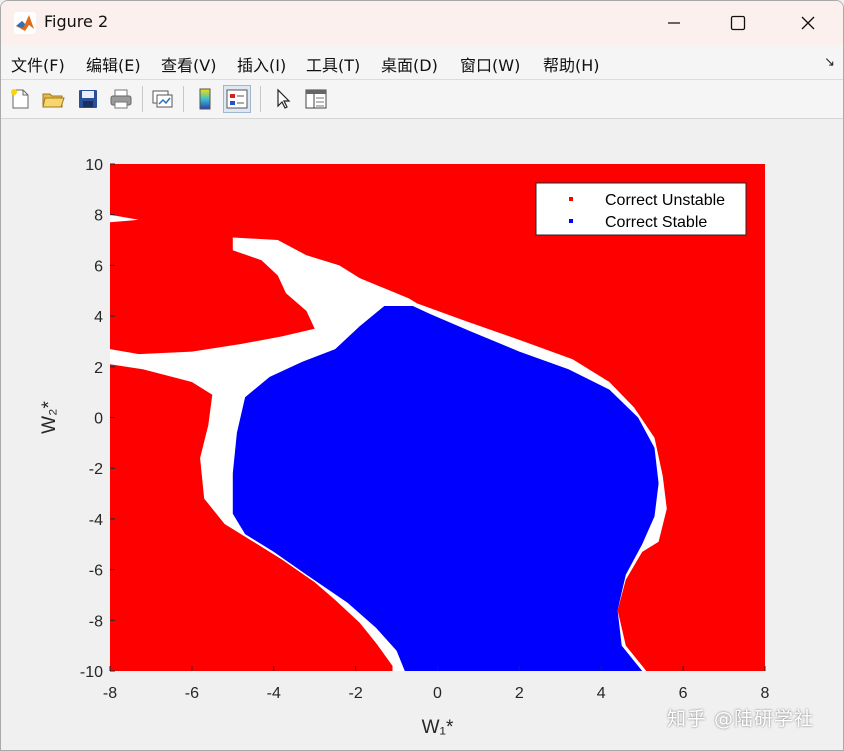  I want to click on y-tick-label: 4, so click(98, 317).